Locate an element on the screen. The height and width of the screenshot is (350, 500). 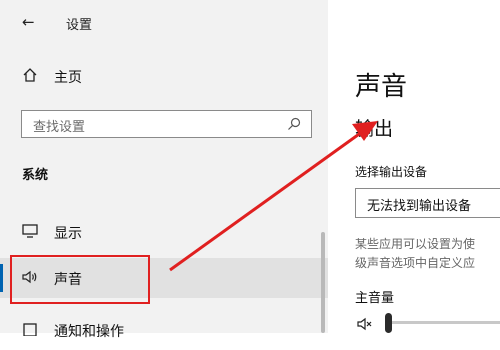
sidebar-item-label: 显示 is located at coordinates (68, 234).